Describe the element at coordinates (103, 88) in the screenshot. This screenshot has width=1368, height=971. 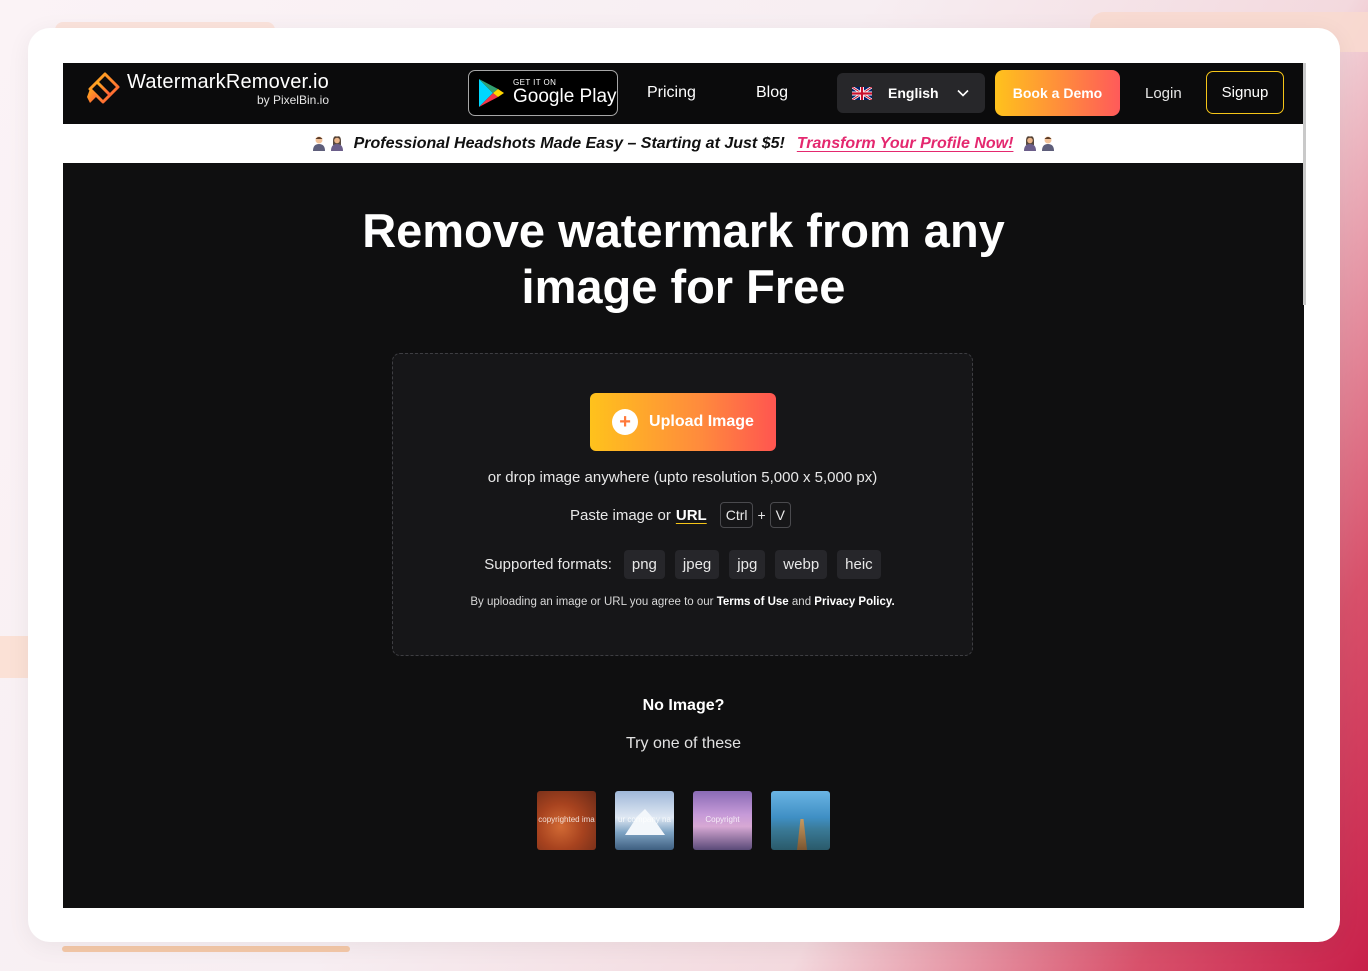
I see `eraser-logo-icon` at that location.